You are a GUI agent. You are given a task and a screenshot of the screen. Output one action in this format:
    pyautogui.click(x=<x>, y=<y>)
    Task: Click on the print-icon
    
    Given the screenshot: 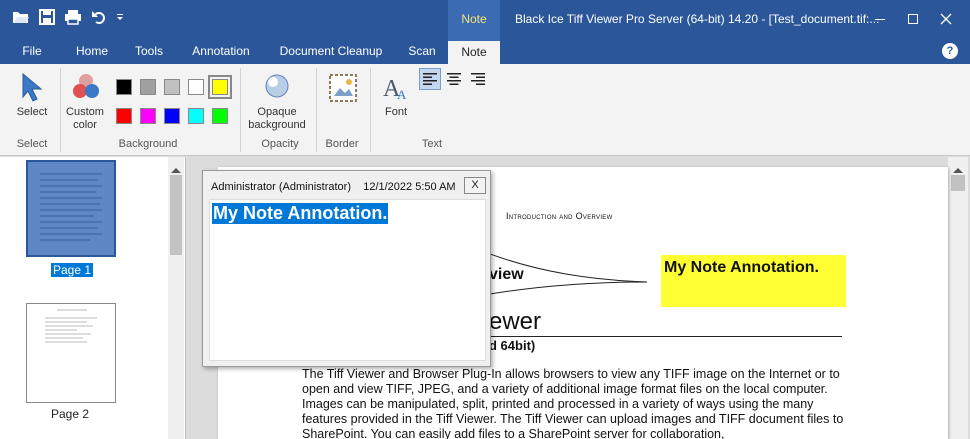 What is the action you would take?
    pyautogui.click(x=73, y=17)
    